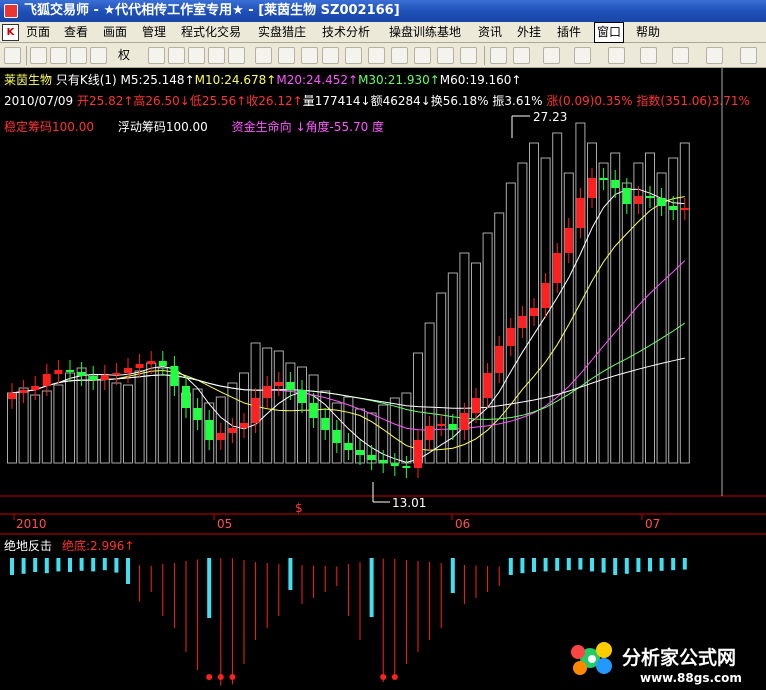  What do you see at coordinates (58, 55) in the screenshot?
I see `crosshair-icon` at bounding box center [58, 55].